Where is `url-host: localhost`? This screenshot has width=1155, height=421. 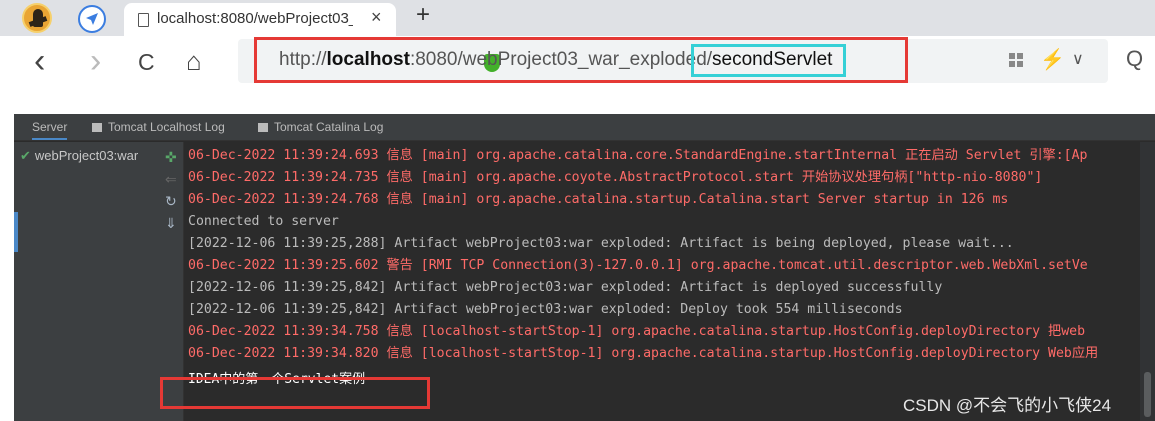 url-host: localhost is located at coordinates (368, 59).